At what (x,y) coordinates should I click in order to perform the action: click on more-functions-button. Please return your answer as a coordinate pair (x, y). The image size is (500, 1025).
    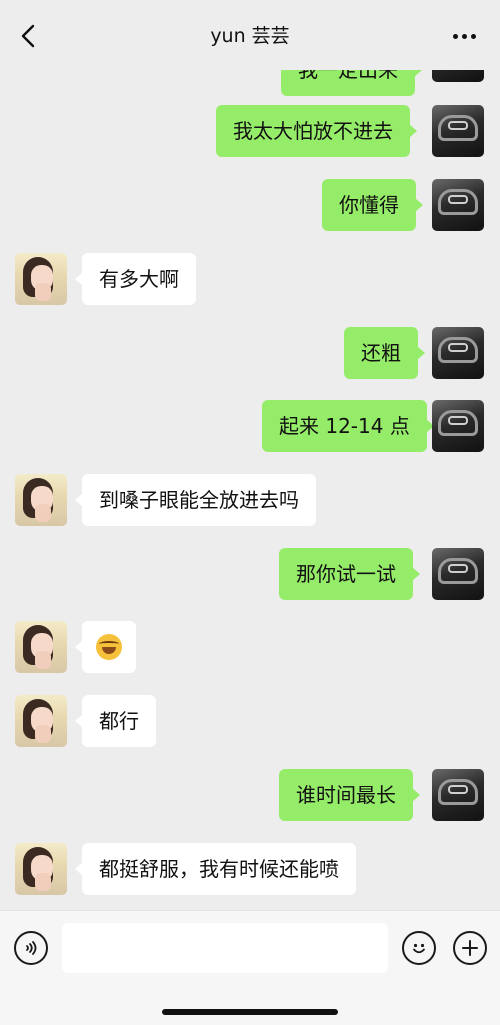
    Looking at the image, I should click on (470, 948).